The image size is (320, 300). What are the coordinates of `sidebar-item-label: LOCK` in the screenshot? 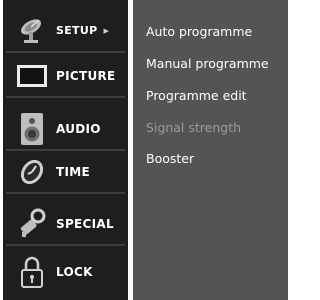 It's located at (74, 271).